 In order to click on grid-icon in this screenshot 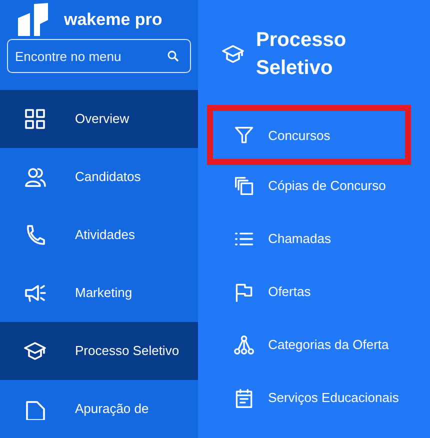, I will do `click(35, 119)`.